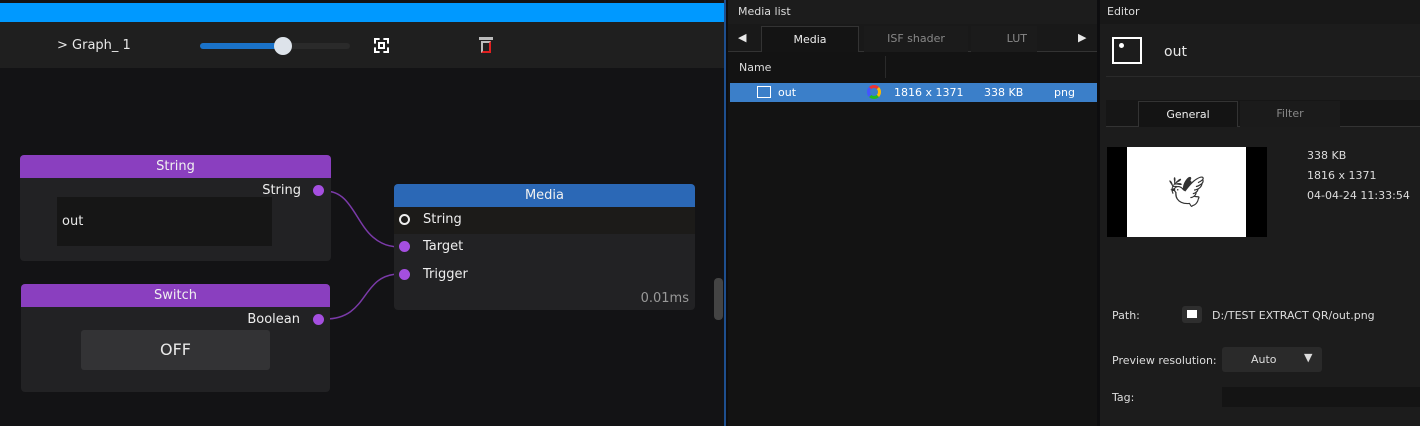  Describe the element at coordinates (1004, 39) in the screenshot. I see `tab-lut: LUT` at that location.